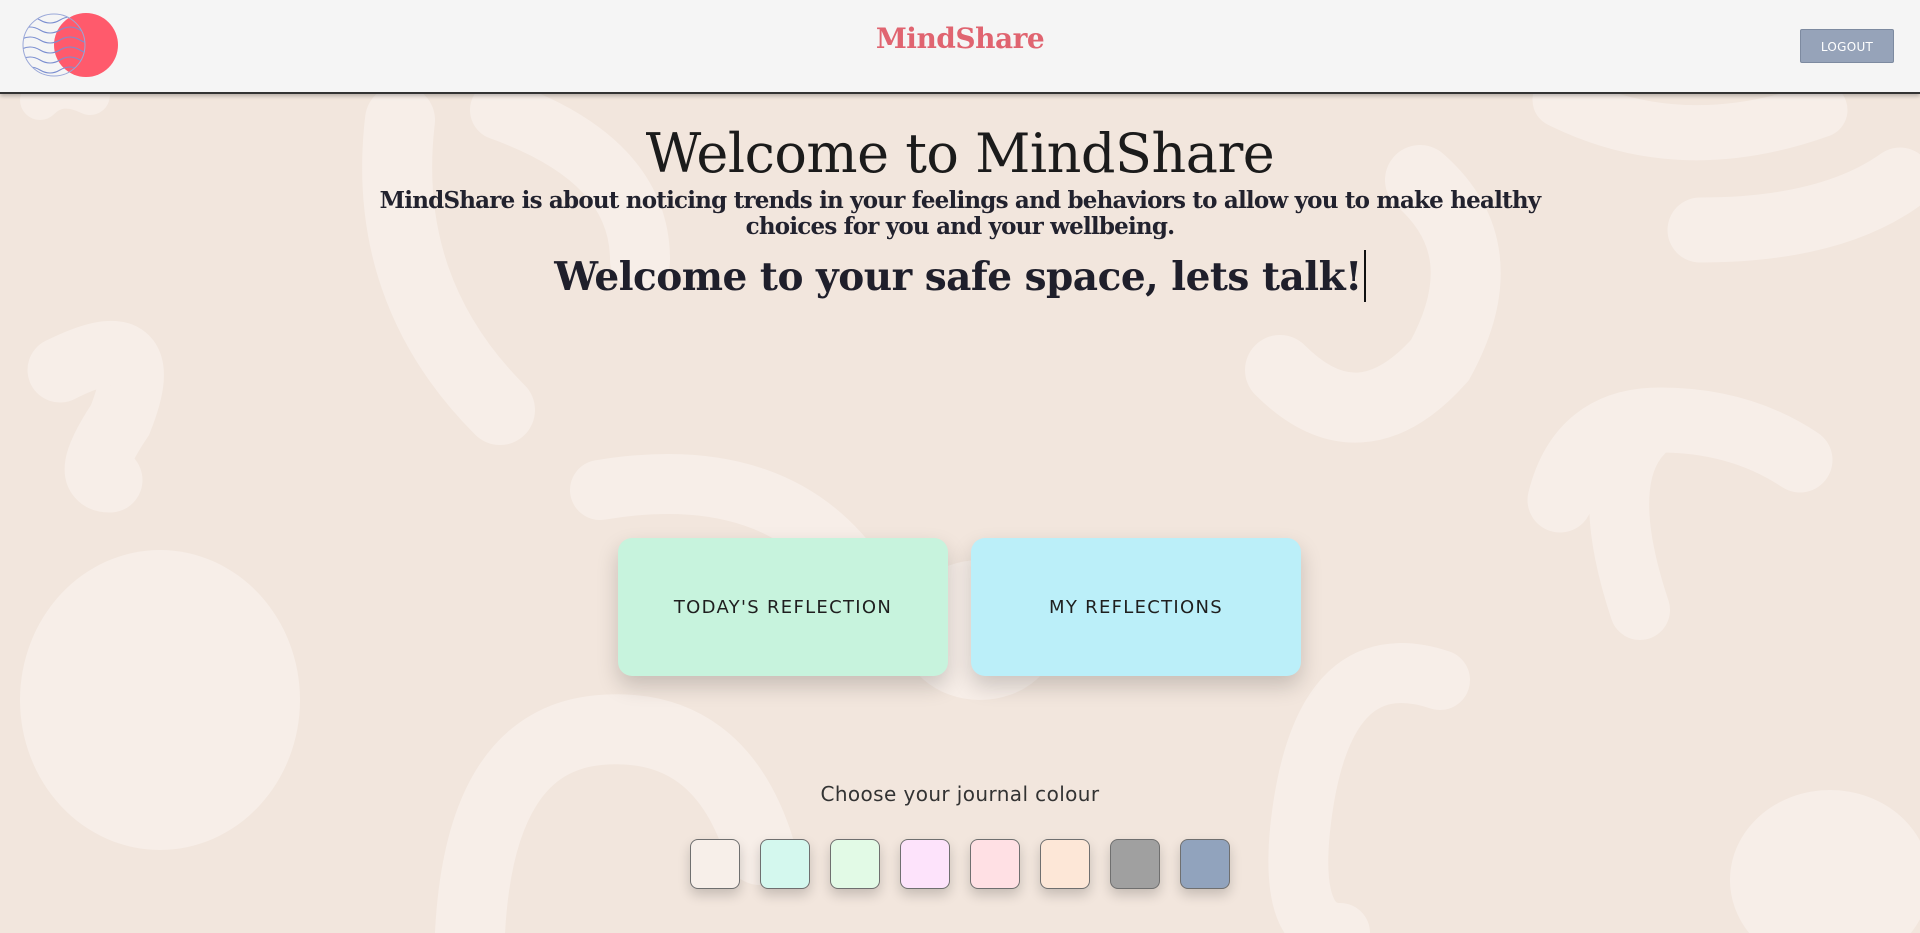  I want to click on logout-button: LOGOUT, so click(1847, 46).